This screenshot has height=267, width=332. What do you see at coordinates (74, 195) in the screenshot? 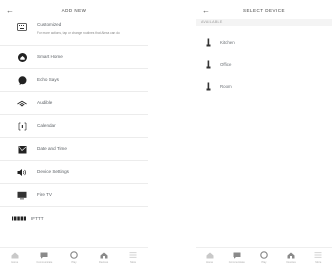
I see `menu-item-fire-tv: Fire TV` at bounding box center [74, 195].